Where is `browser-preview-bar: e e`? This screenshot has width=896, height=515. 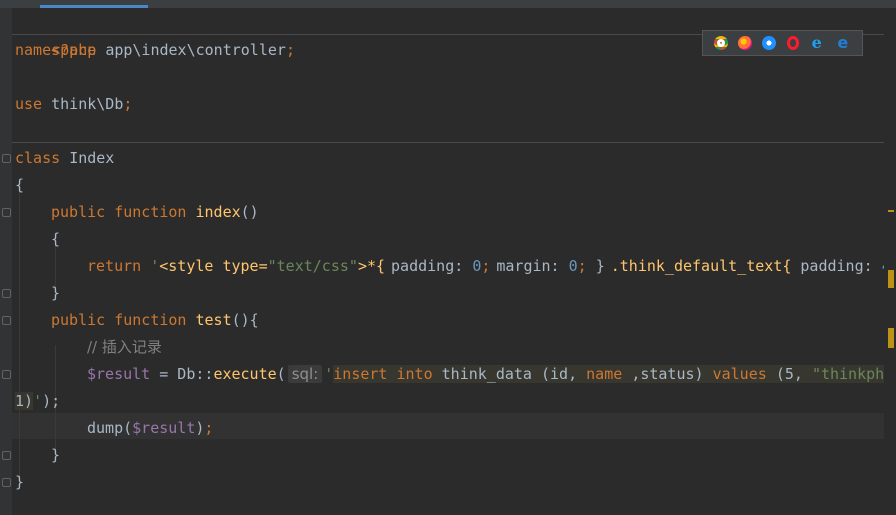
browser-preview-bar: e e is located at coordinates (782, 43).